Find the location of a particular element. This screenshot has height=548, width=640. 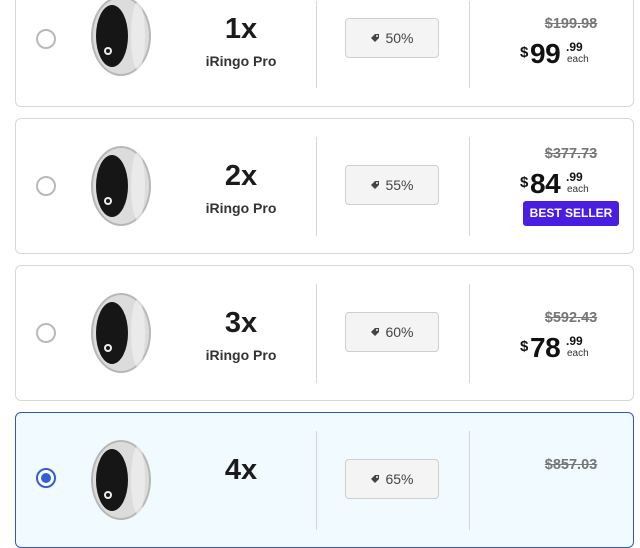

quantity-label: 2x is located at coordinates (241, 176).